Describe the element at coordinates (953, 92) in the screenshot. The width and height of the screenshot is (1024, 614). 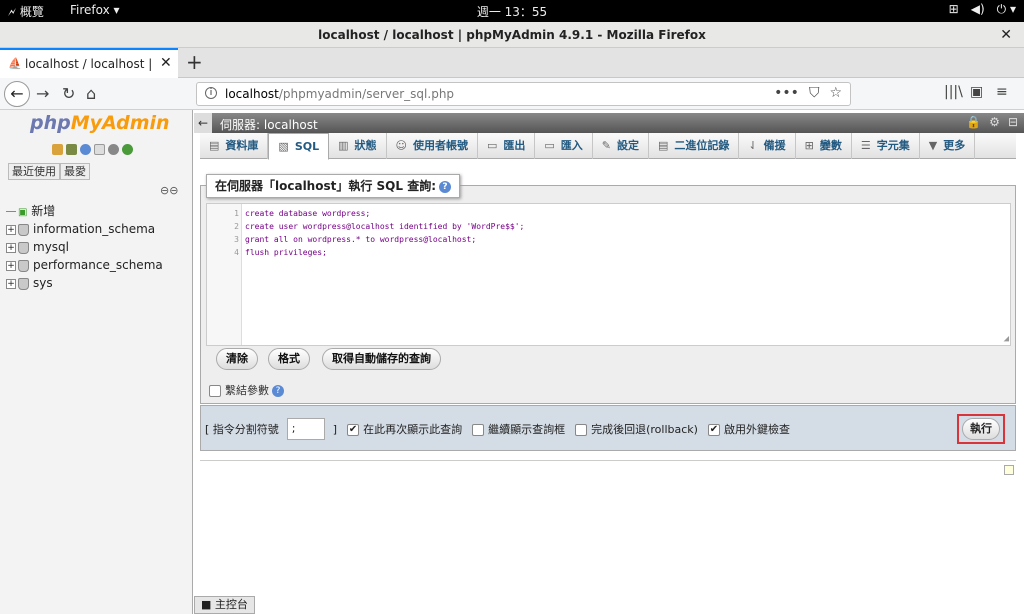
I see `library-icon: |||\` at that location.